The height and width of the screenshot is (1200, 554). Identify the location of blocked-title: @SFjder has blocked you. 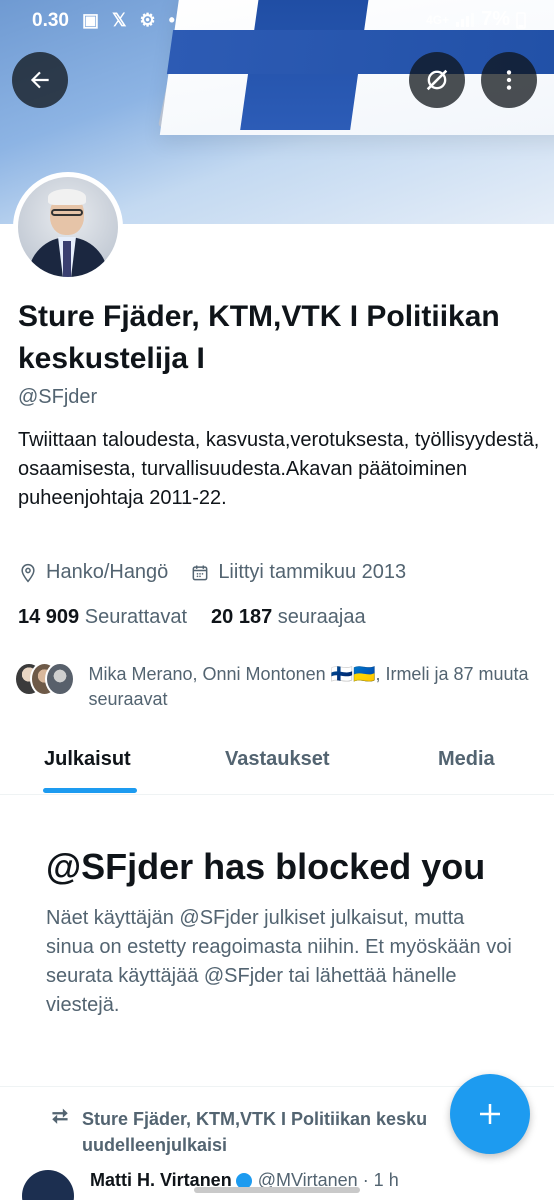
(266, 866).